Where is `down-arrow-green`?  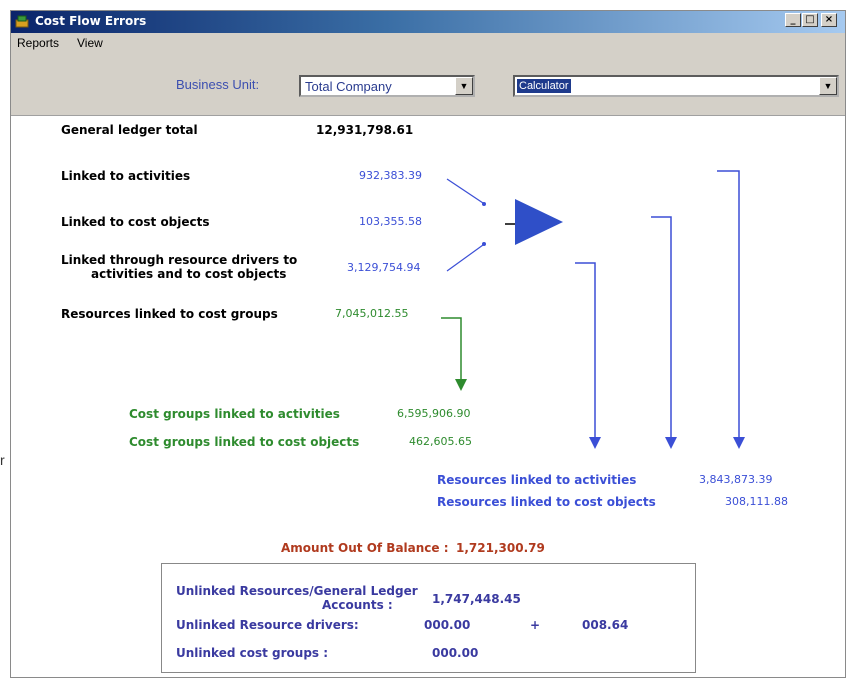
down-arrow-green is located at coordinates (454, 354).